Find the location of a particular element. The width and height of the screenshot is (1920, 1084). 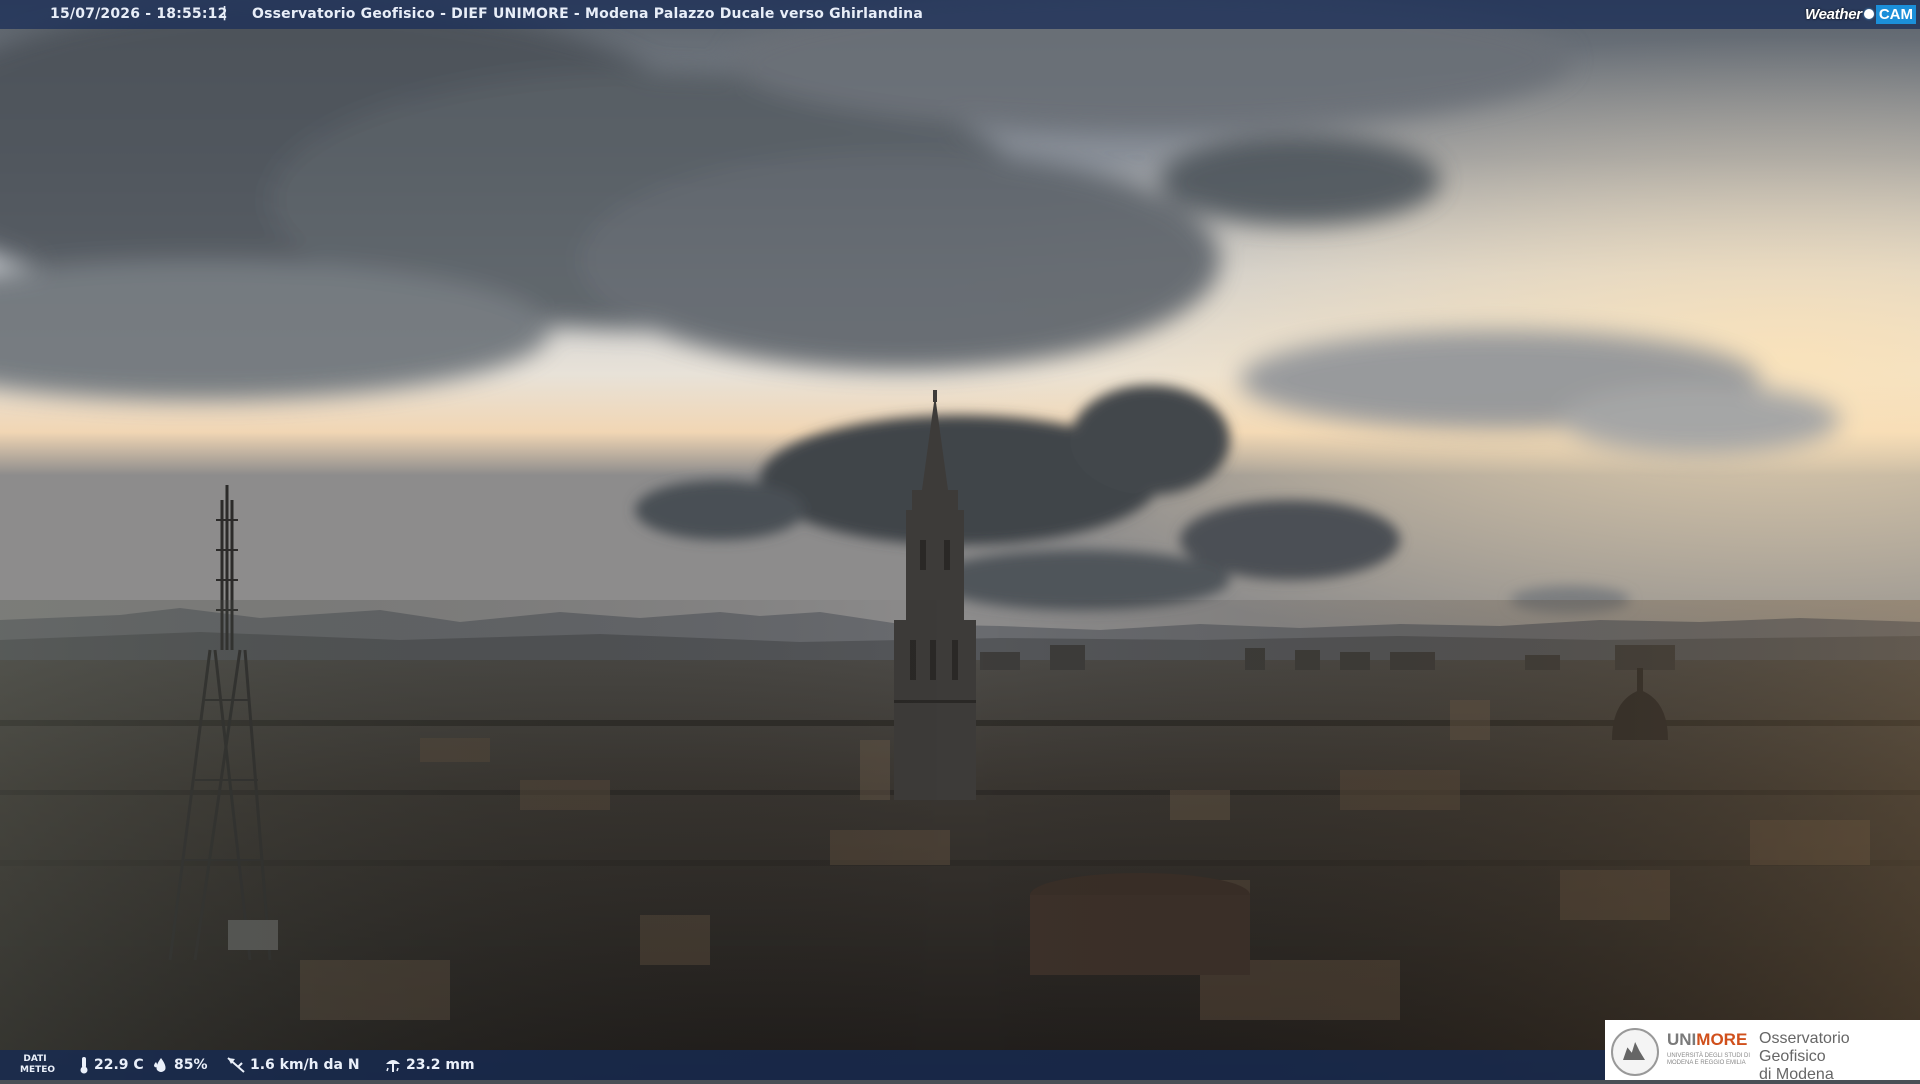

humidity-value: 85% is located at coordinates (191, 1065).